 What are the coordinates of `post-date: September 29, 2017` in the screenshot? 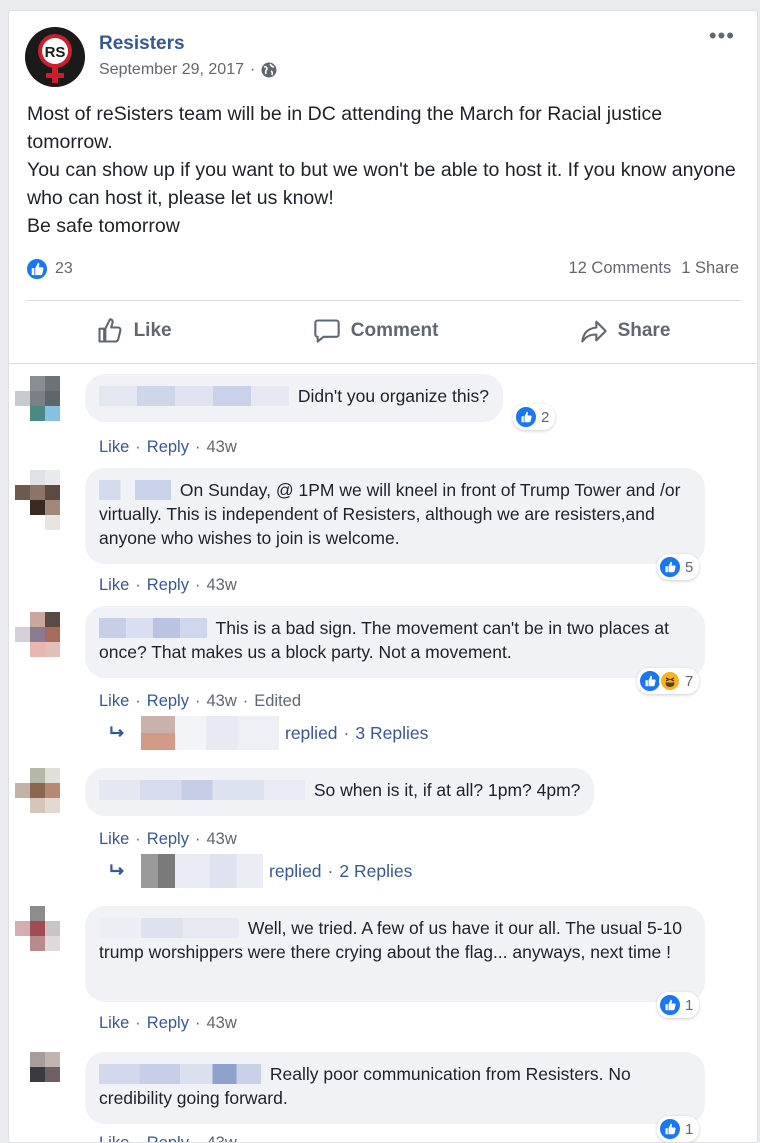 It's located at (171, 70).